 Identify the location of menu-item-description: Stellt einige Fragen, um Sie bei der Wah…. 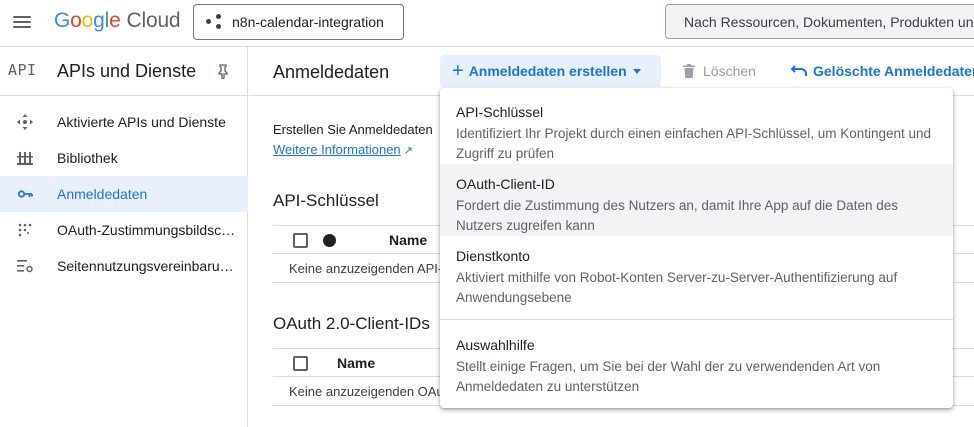
(668, 376).